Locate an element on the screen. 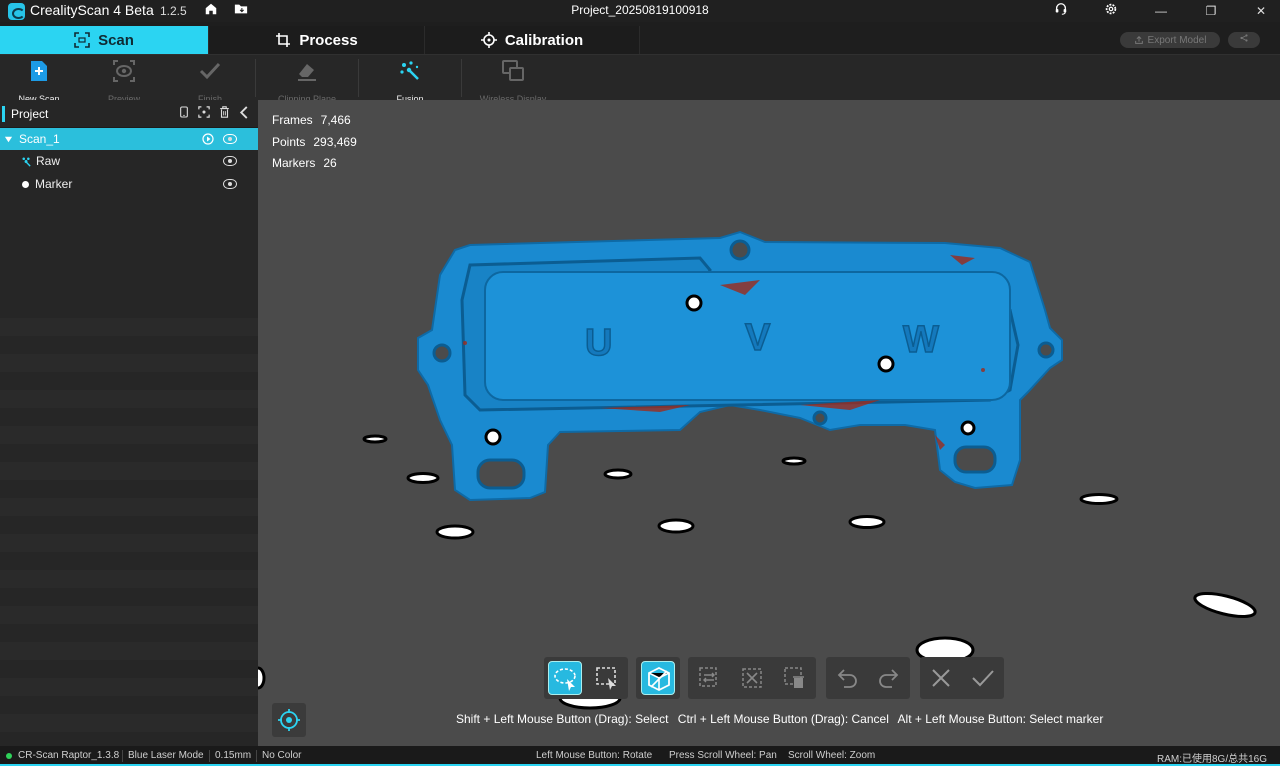 This screenshot has height=766, width=1280. redo-icon is located at coordinates (889, 678).